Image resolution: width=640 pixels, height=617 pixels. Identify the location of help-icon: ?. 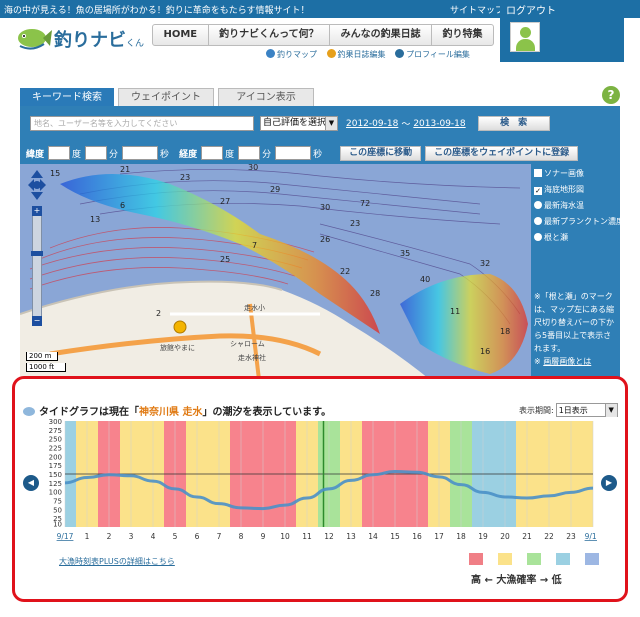
(611, 95).